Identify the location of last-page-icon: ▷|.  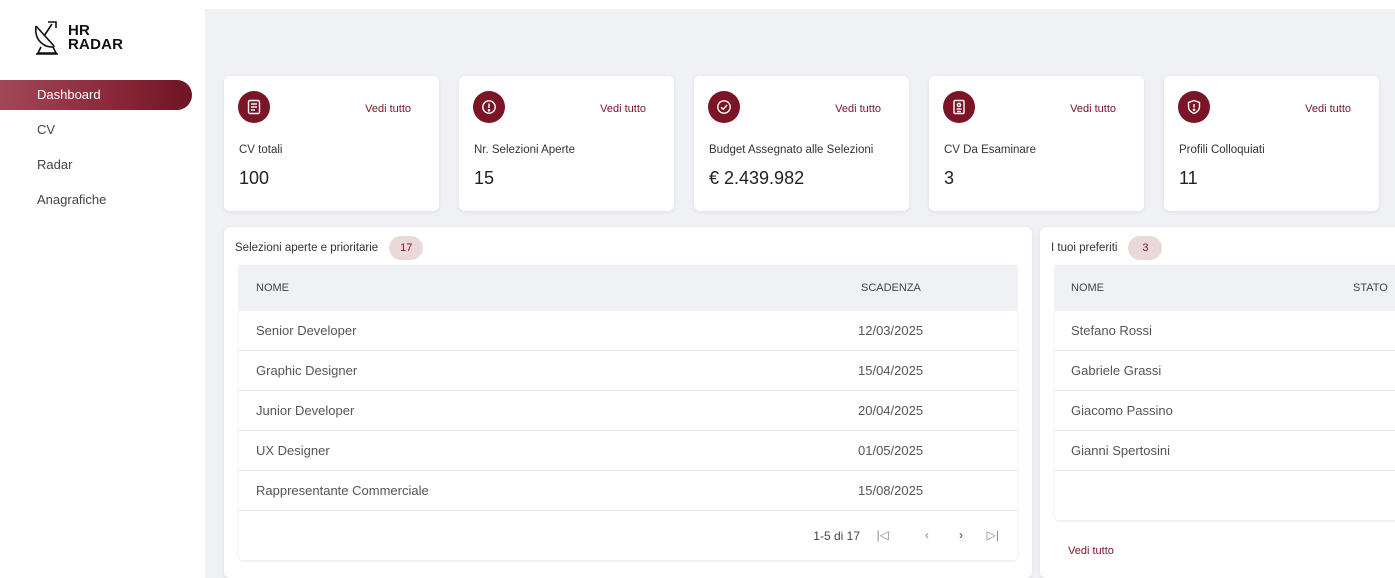
(993, 535).